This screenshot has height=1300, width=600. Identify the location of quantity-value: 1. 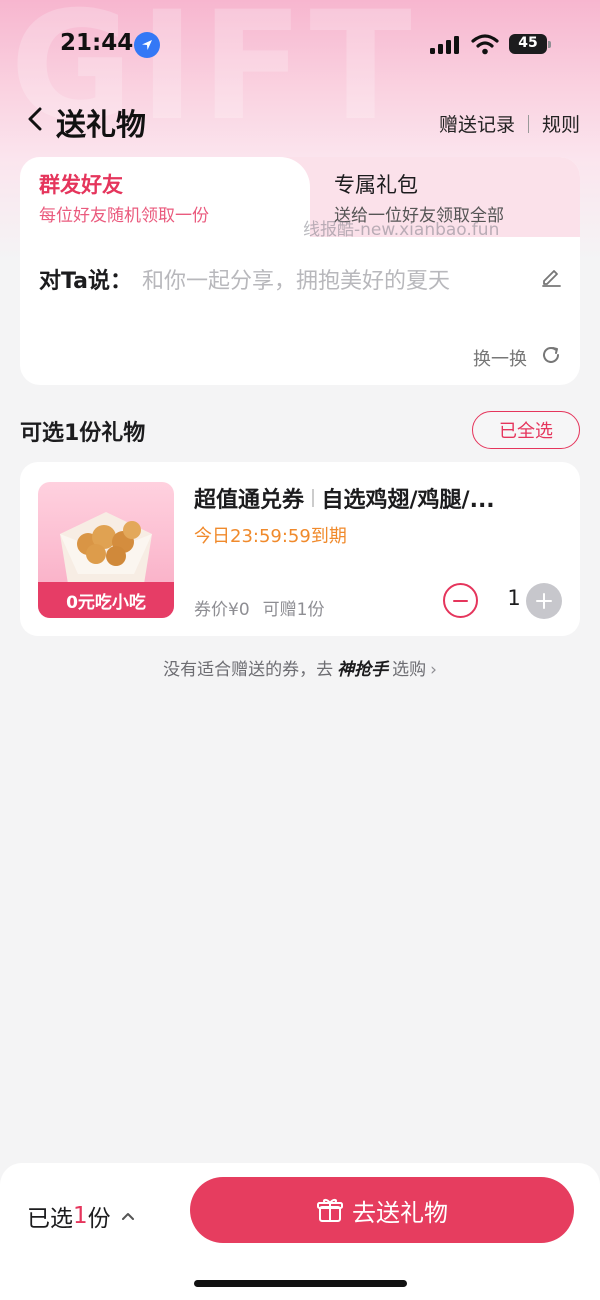
(514, 598).